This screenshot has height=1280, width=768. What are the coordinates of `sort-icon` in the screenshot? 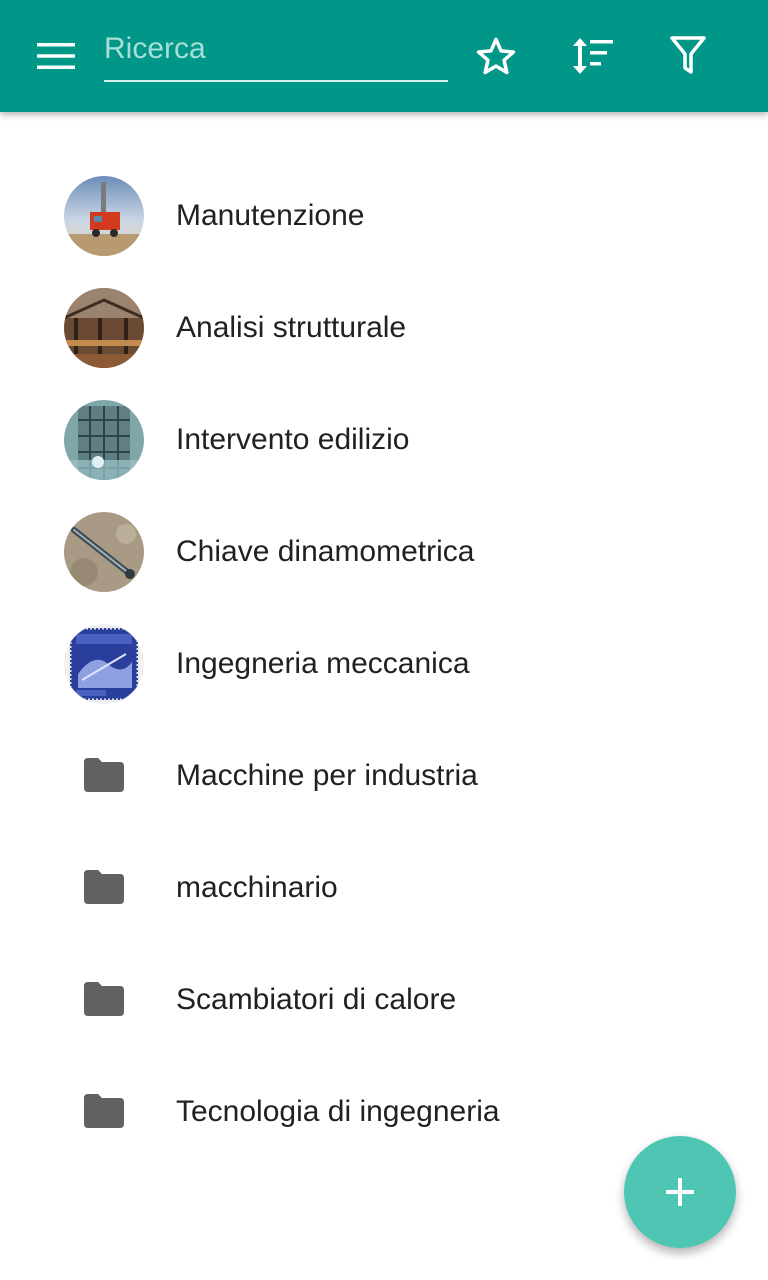 It's located at (593, 56).